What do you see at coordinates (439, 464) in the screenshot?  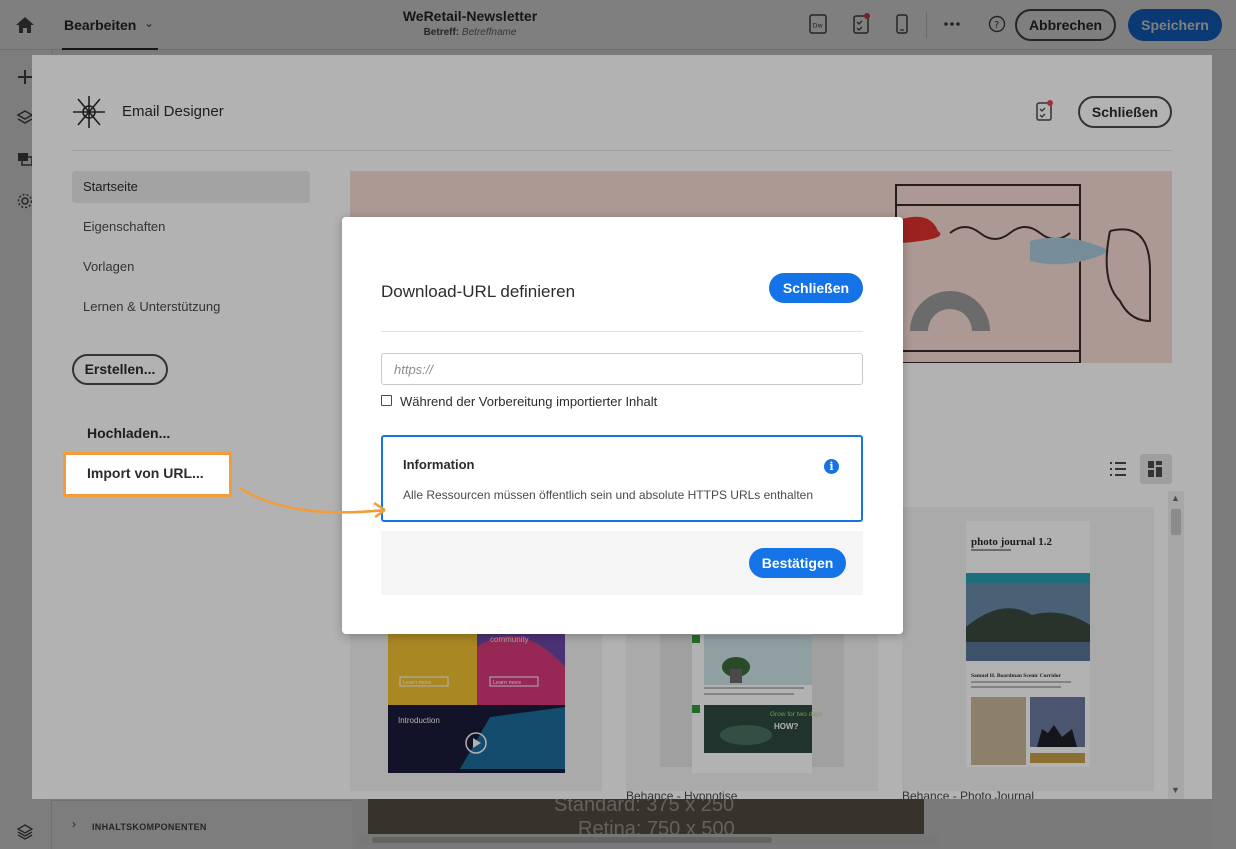 I see `information-title: Information` at bounding box center [439, 464].